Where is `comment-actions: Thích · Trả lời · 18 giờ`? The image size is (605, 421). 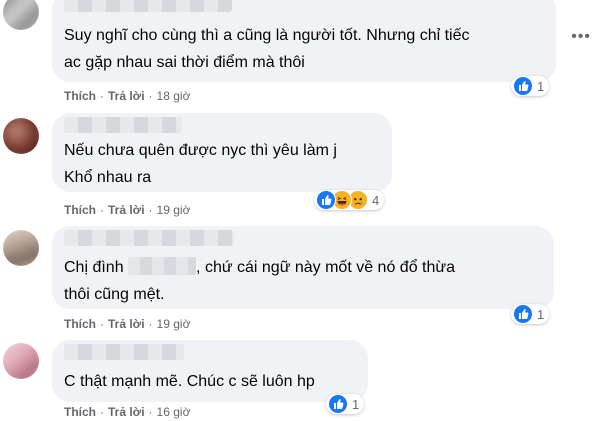 comment-actions: Thích · Trả lời · 18 giờ is located at coordinates (127, 96).